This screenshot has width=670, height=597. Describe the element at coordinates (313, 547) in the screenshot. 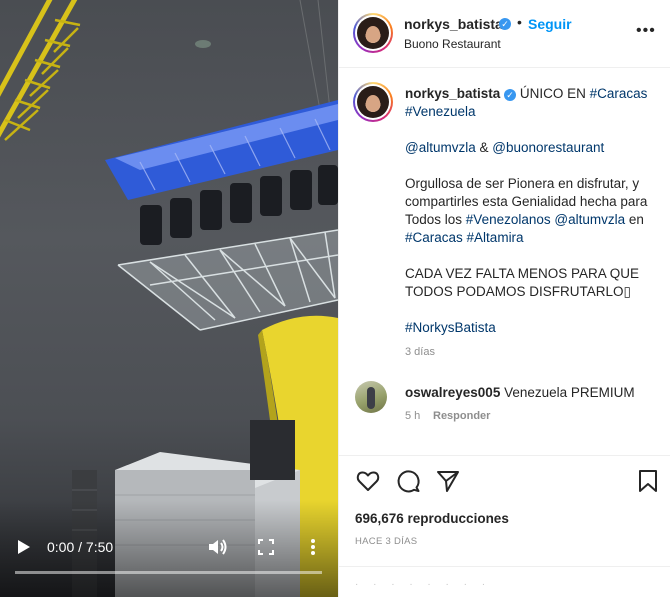

I see `more-options-icon` at that location.